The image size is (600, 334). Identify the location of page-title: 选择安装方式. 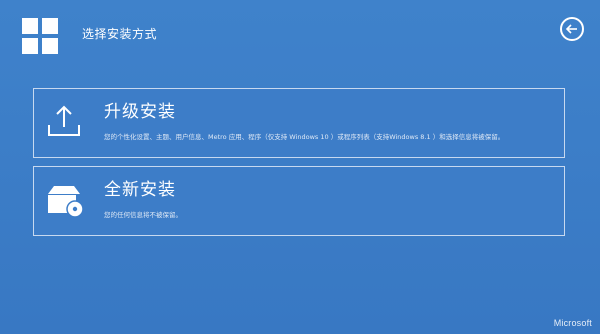
(120, 34).